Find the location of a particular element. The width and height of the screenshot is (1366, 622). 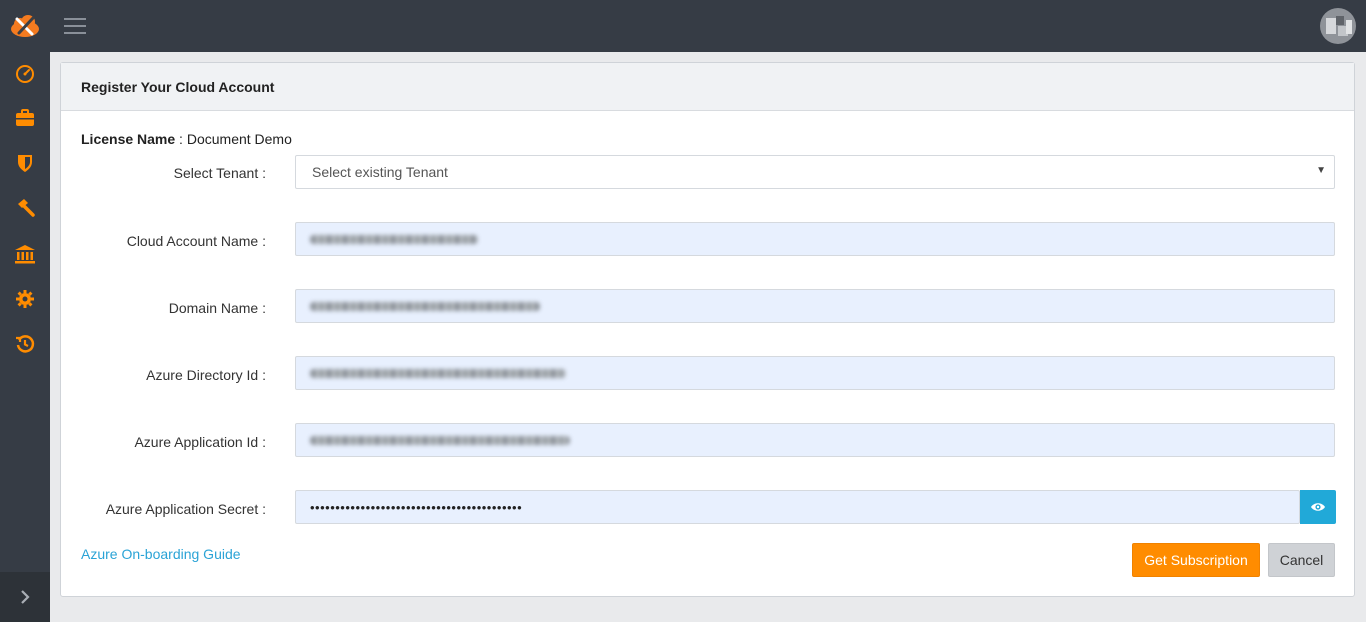

azure-application-secret-label: Azure Application Secret : is located at coordinates (185, 509).